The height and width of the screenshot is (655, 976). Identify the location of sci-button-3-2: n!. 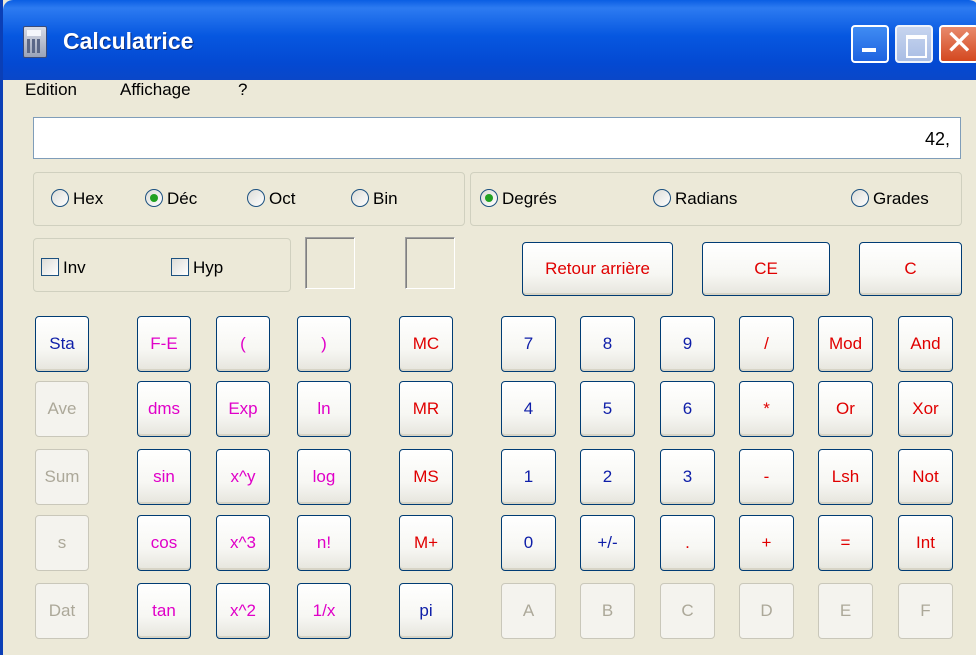
(324, 543).